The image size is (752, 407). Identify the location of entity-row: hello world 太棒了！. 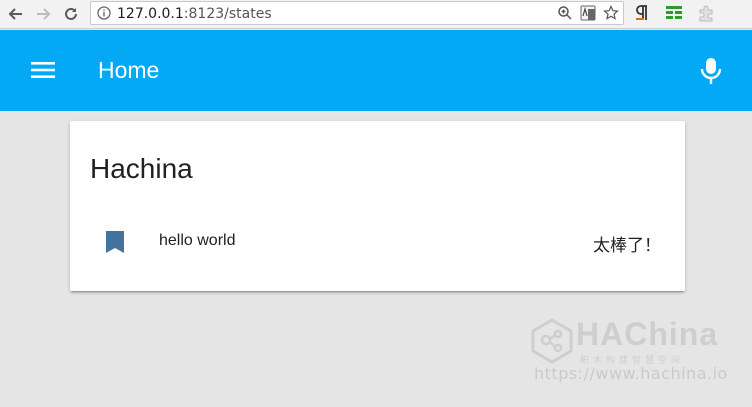
(377, 241).